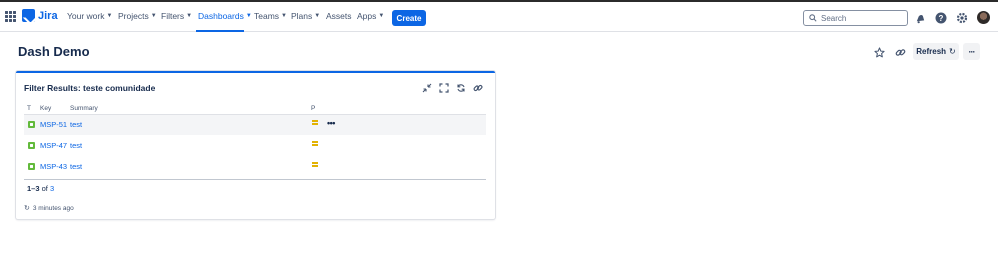 The width and height of the screenshot is (998, 273). What do you see at coordinates (28, 15) in the screenshot?
I see `jira-logo-icon` at bounding box center [28, 15].